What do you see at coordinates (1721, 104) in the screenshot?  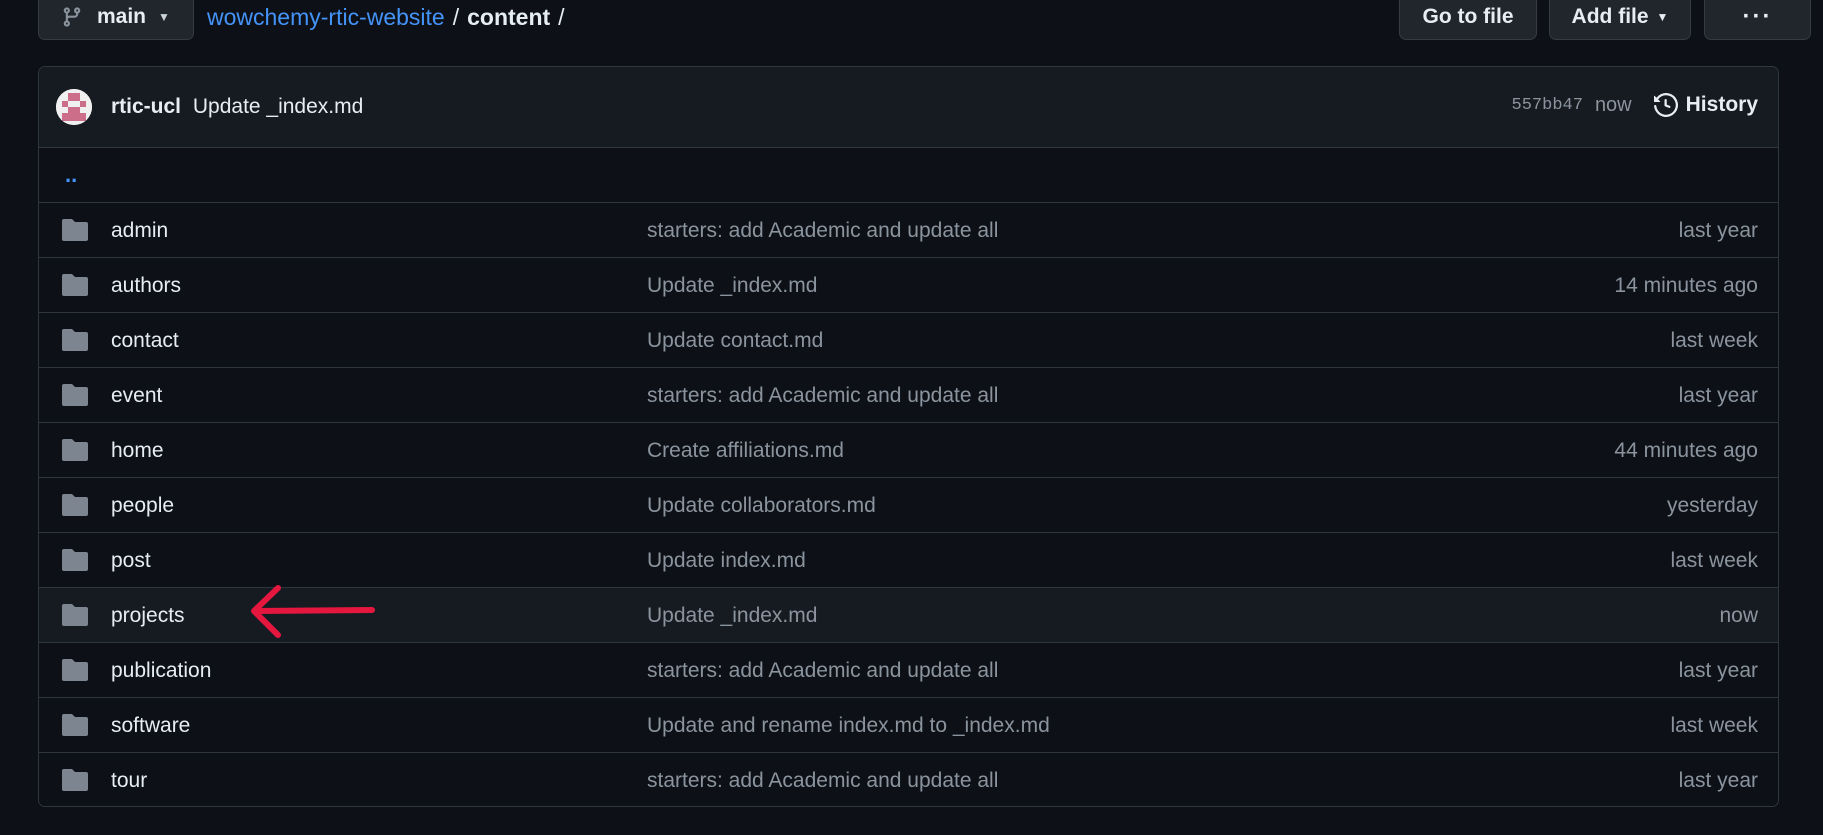 I see `history-label: History` at bounding box center [1721, 104].